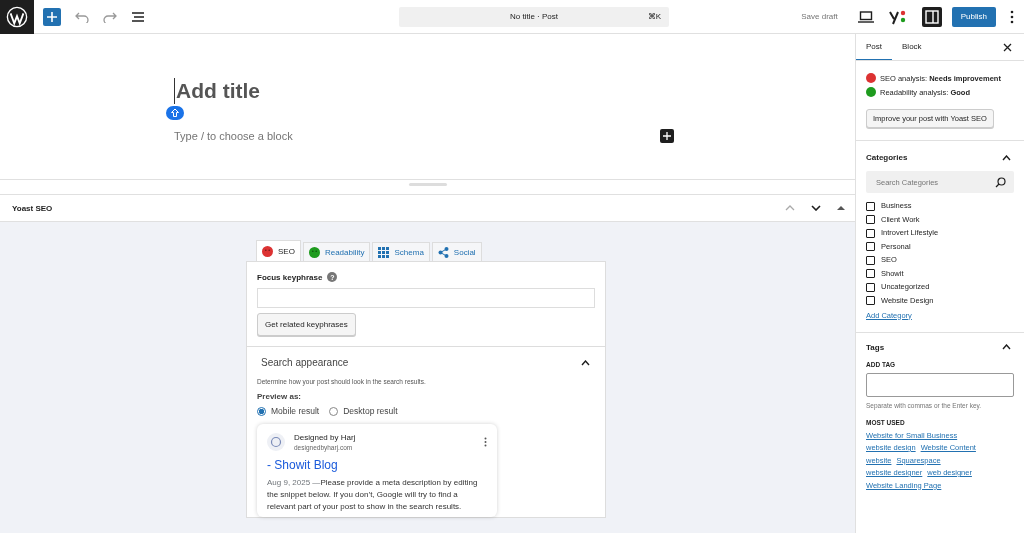  Describe the element at coordinates (280, 396) in the screenshot. I see `preview-label: Preview as:` at that location.